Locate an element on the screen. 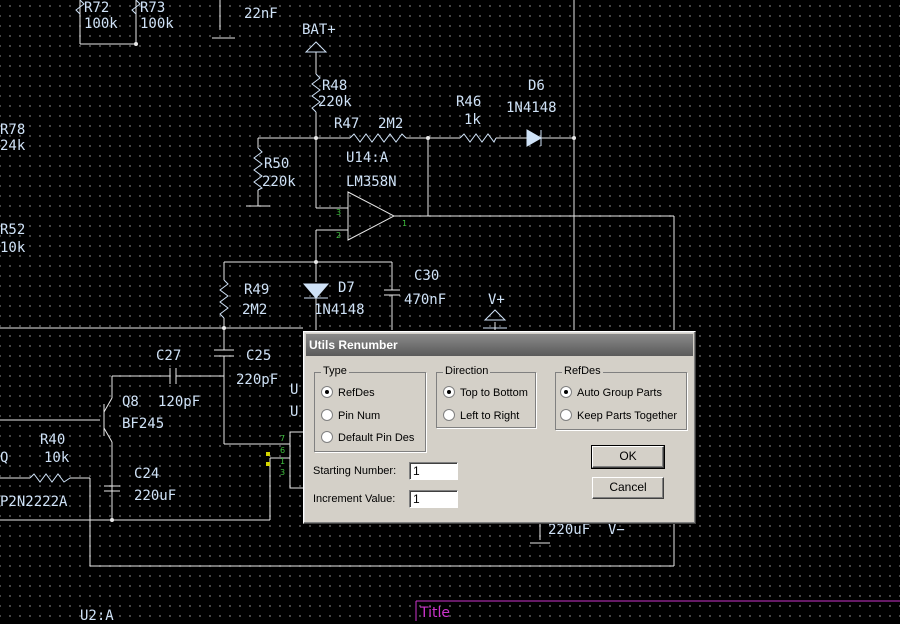  cancel-button: Cancel is located at coordinates (628, 488).